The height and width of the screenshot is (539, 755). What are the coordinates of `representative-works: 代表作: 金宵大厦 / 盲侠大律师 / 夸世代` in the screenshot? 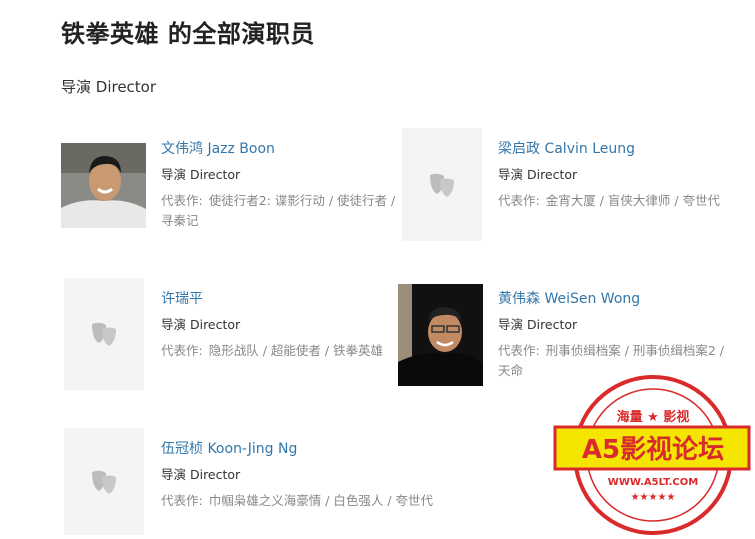 It's located at (618, 201).